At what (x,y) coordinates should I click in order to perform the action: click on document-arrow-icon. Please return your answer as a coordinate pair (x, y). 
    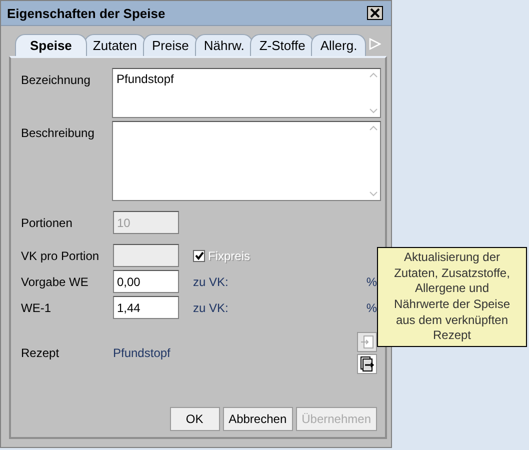
    Looking at the image, I should click on (367, 364).